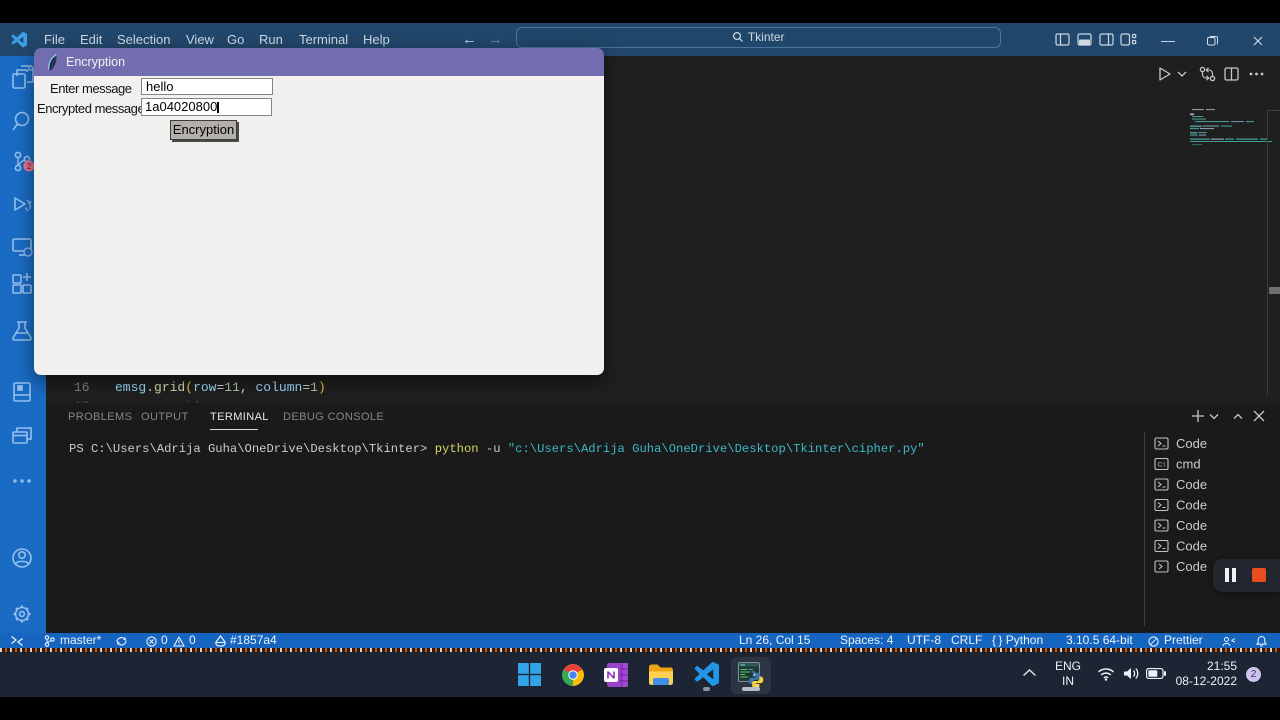  I want to click on svg-text: cmd, so click(1188, 464).